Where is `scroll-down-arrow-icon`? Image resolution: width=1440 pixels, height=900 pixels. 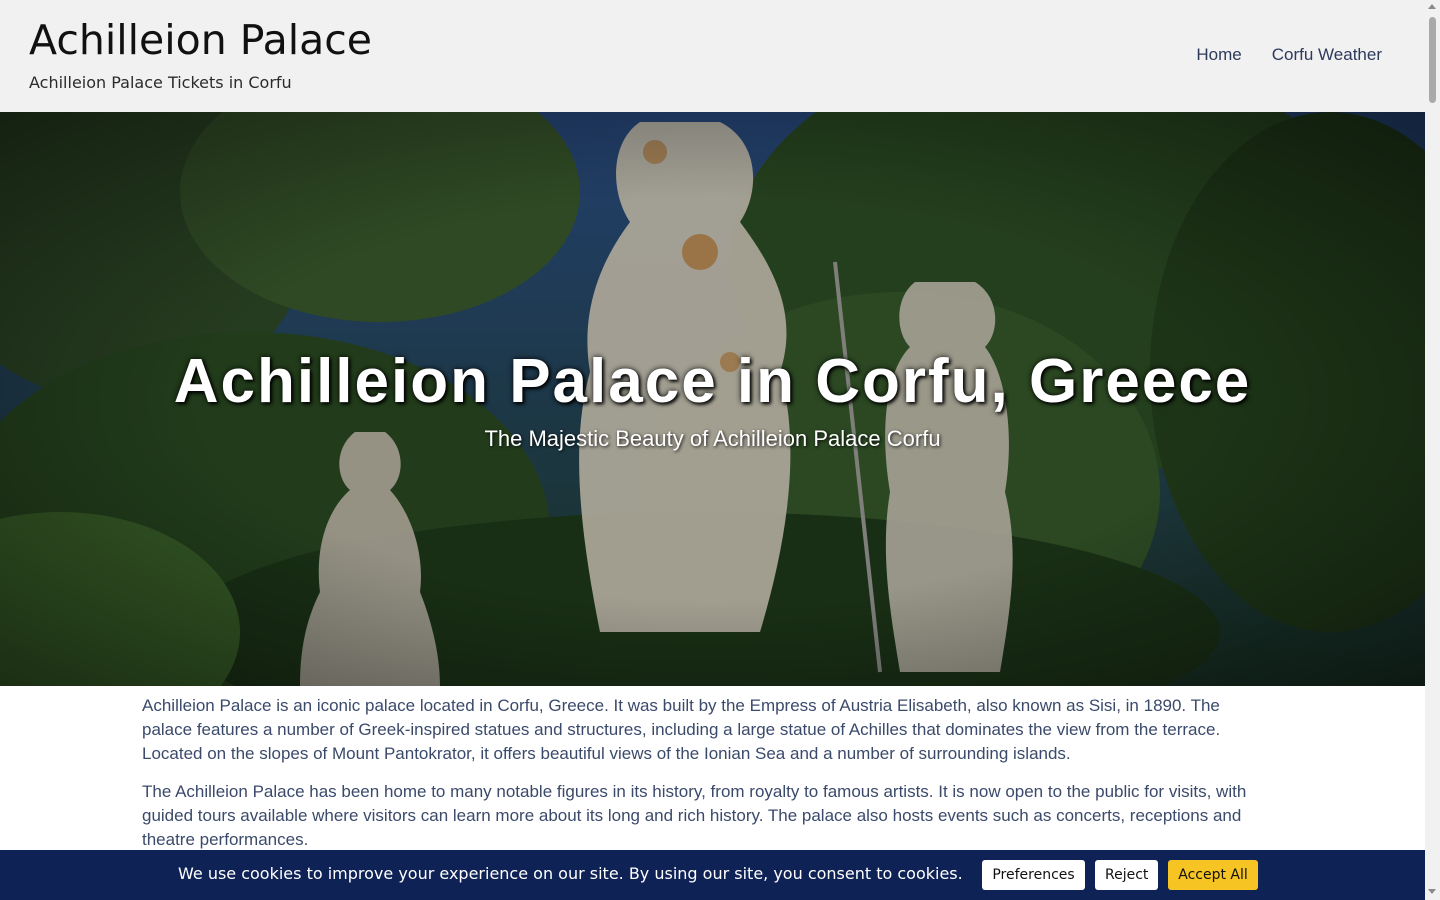 scroll-down-arrow-icon is located at coordinates (1432, 891).